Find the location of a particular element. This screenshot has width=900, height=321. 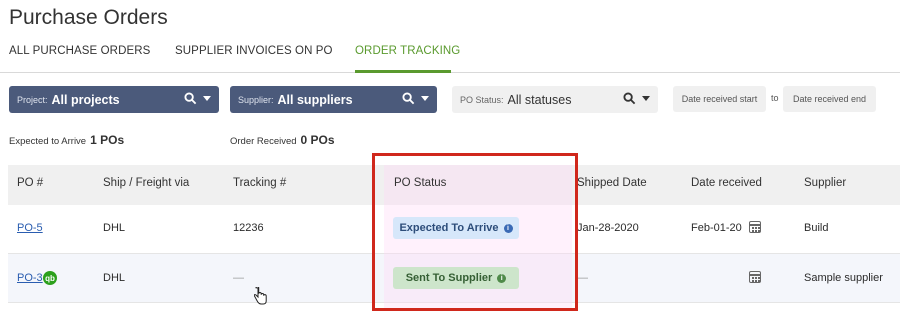

hand-cursor-icon is located at coordinates (260, 296).